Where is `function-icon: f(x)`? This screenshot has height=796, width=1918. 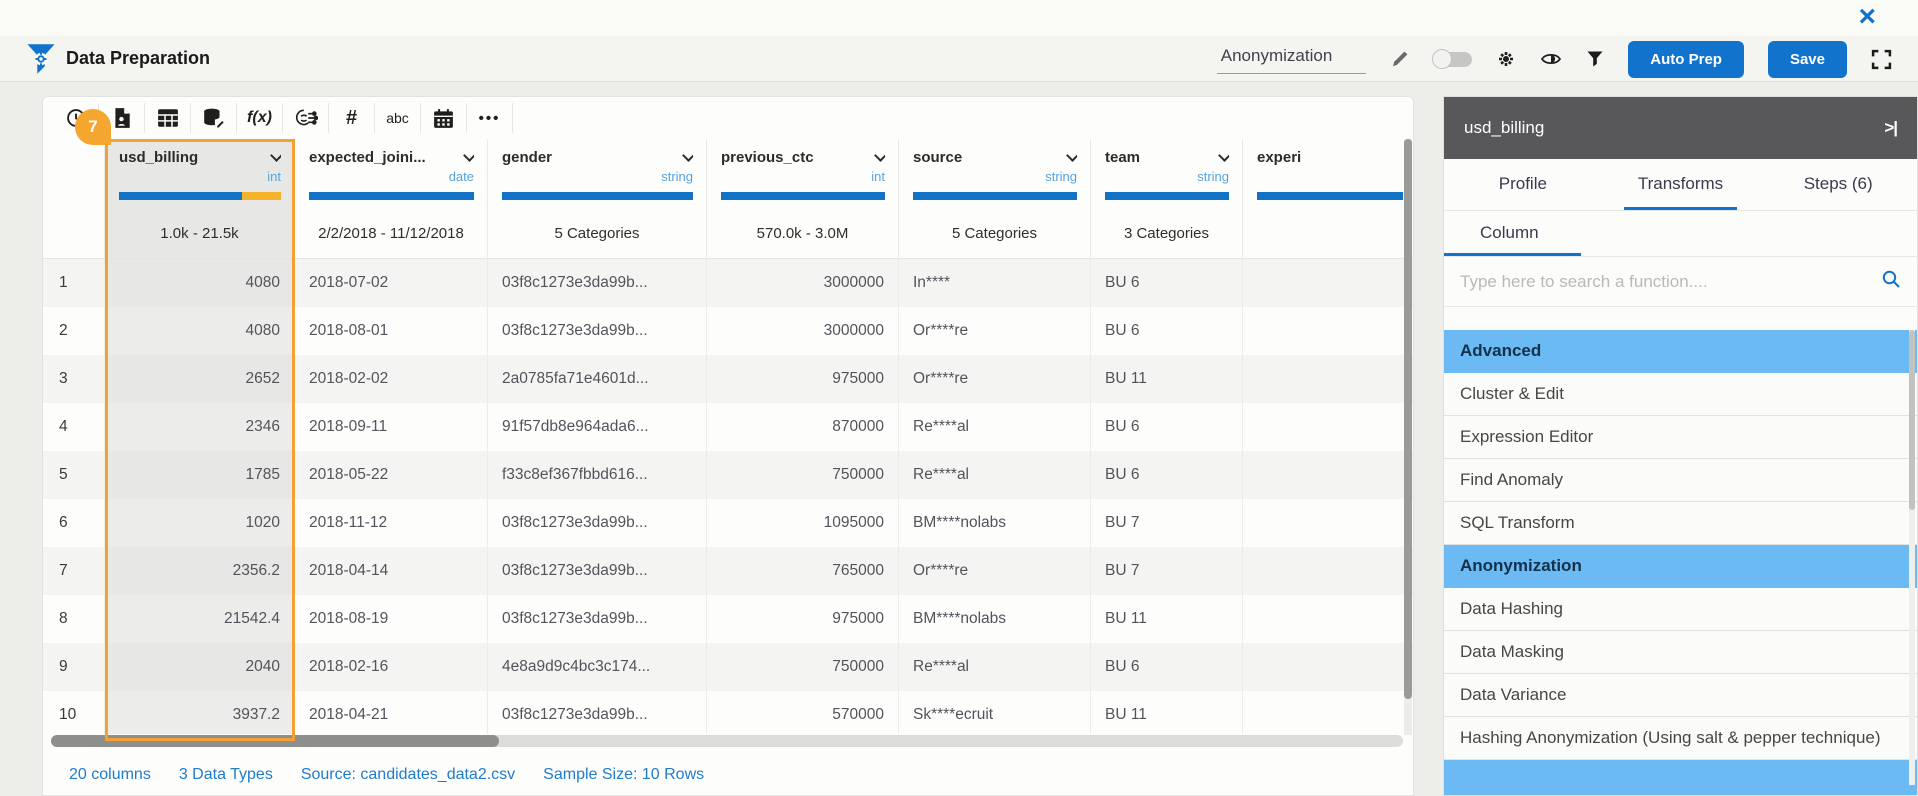
function-icon: f(x) is located at coordinates (259, 118).